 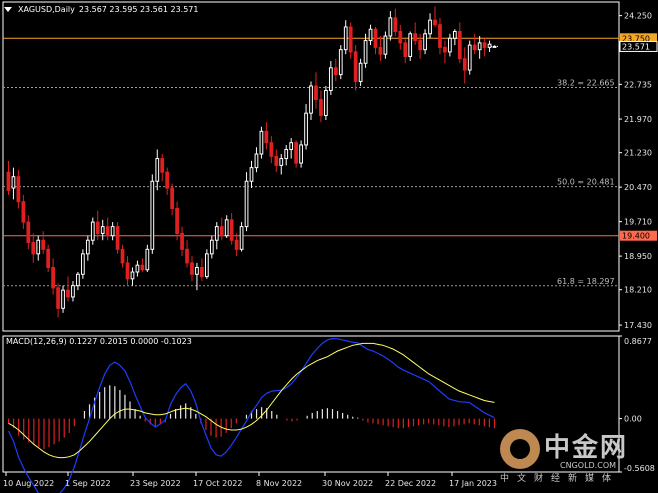 I want to click on macd-tick-label: 0.8677, so click(x=638, y=341).